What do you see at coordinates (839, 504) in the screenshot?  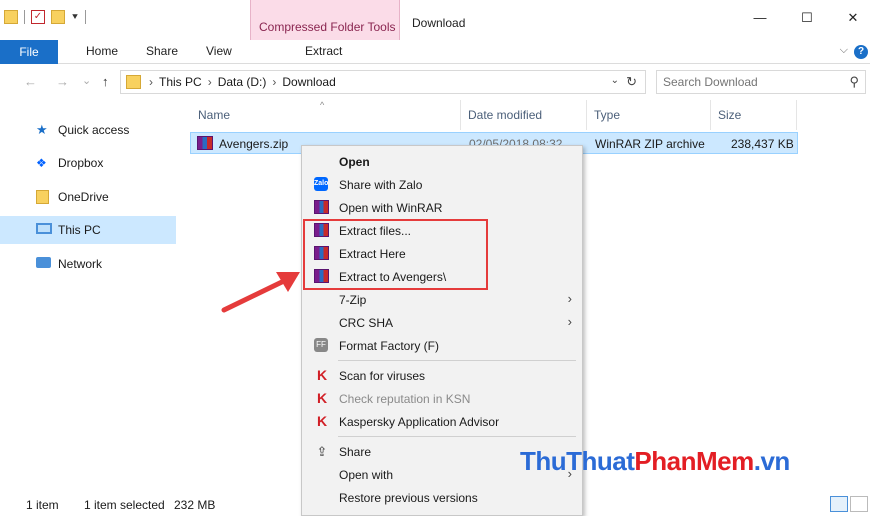 I see `details-view-button` at bounding box center [839, 504].